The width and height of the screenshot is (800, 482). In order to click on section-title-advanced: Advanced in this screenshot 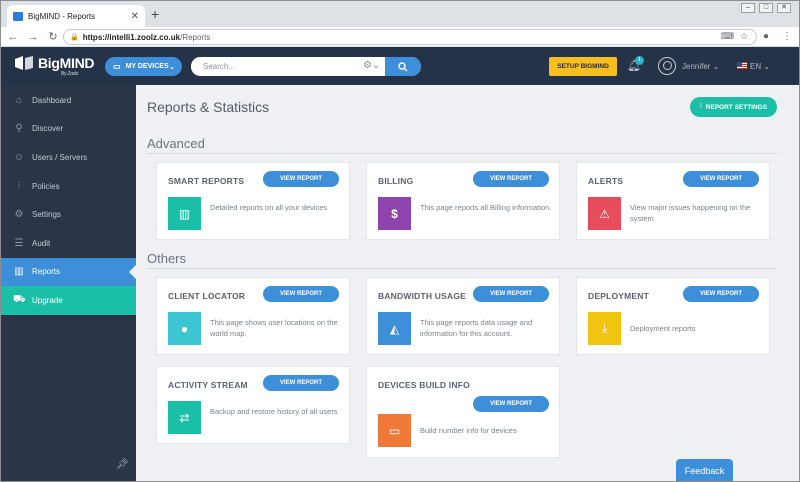, I will do `click(176, 143)`.